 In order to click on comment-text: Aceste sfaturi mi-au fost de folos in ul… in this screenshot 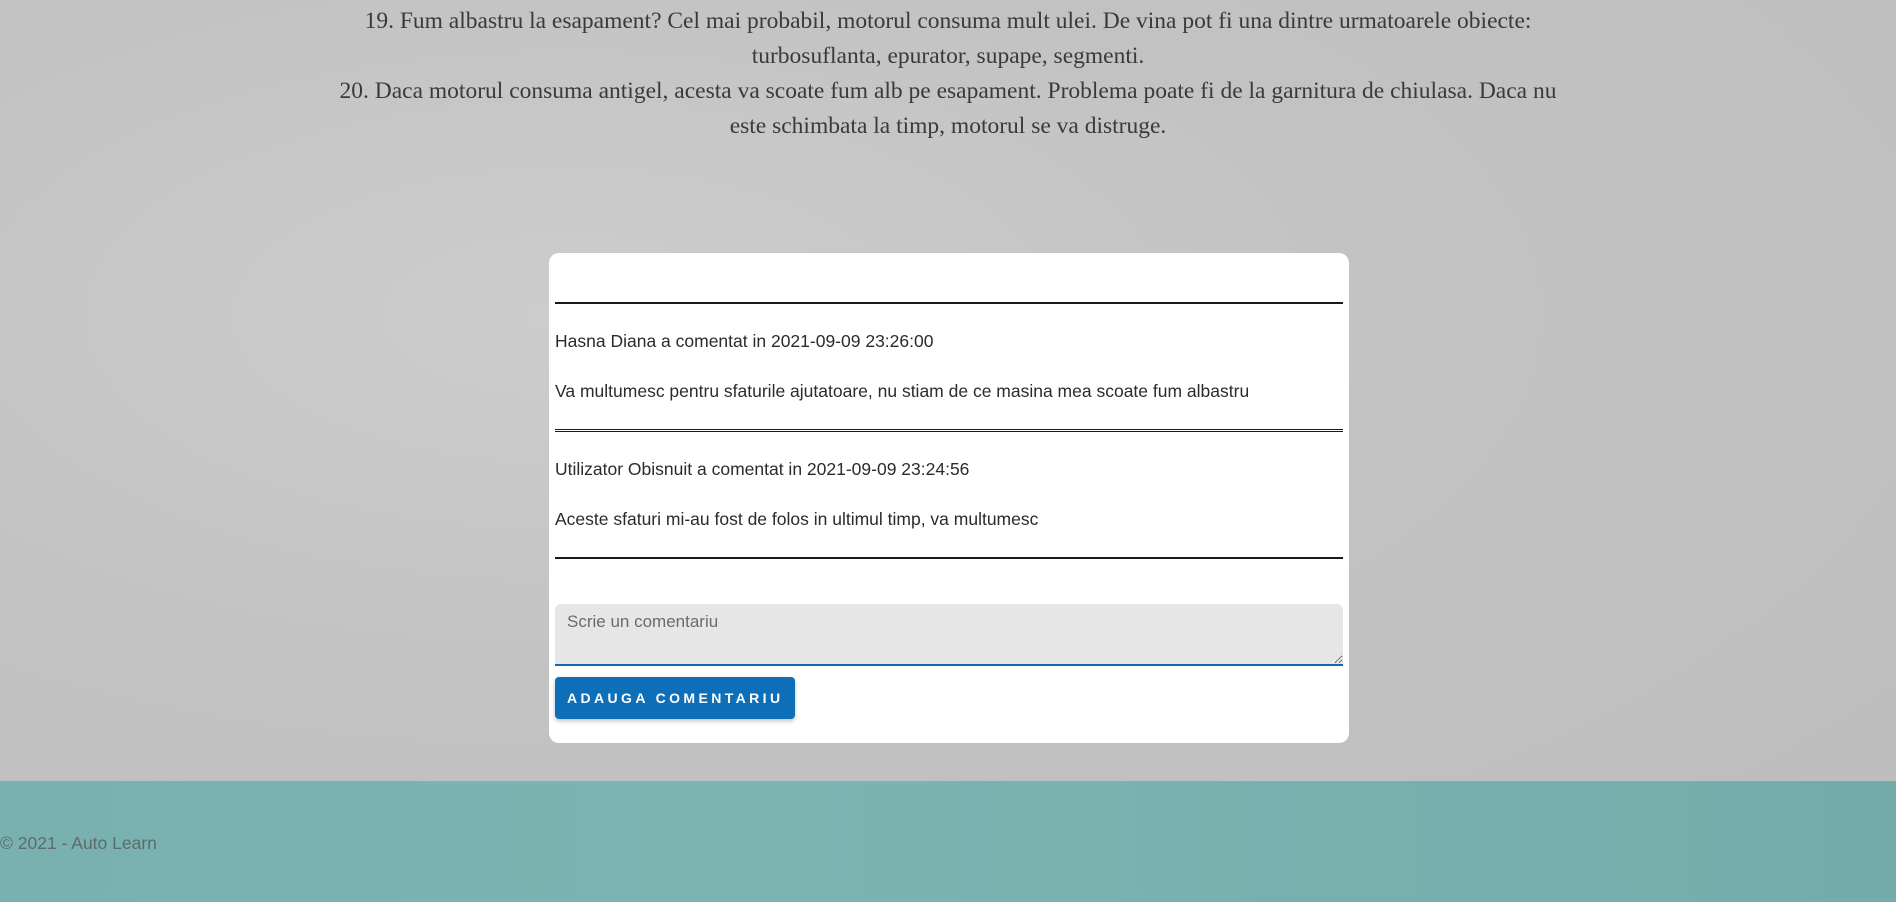, I will do `click(797, 519)`.